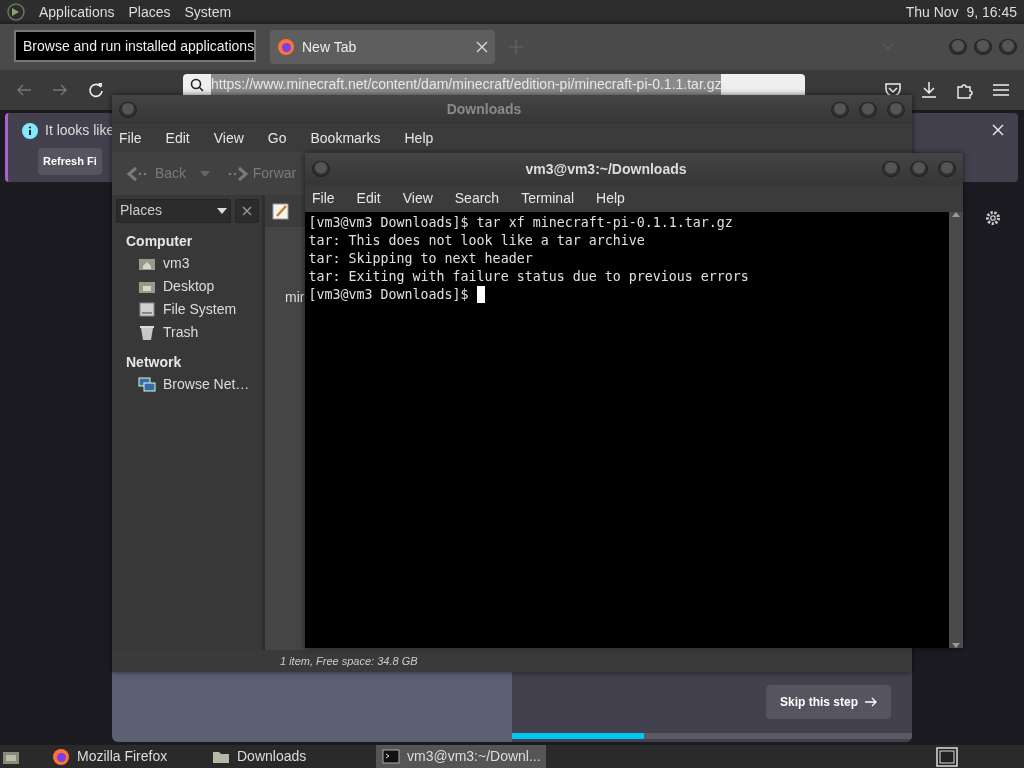 The image size is (1024, 768). Describe the element at coordinates (295, 297) in the screenshot. I see `file-name: mir` at that location.